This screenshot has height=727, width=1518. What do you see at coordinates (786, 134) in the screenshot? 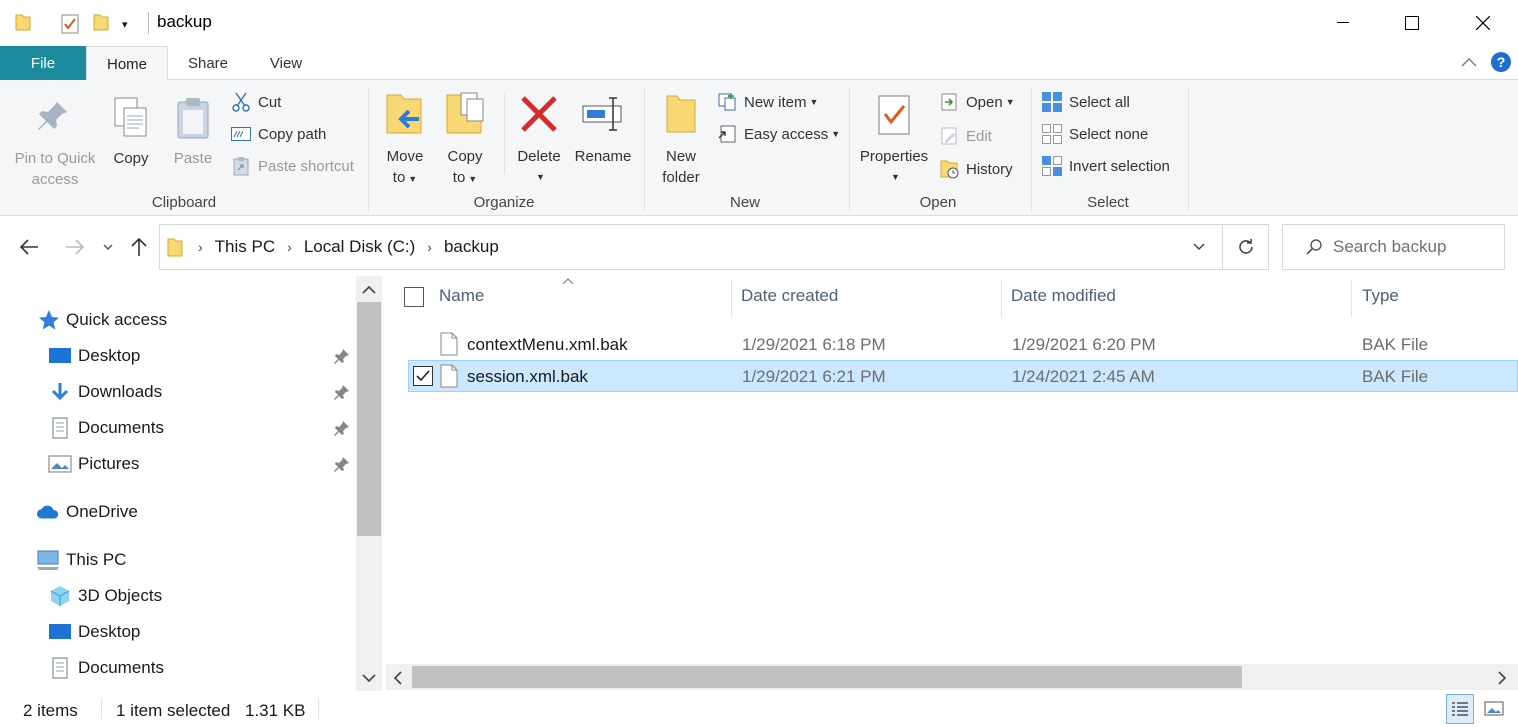
I see `easy-access-label: Easy access` at bounding box center [786, 134].